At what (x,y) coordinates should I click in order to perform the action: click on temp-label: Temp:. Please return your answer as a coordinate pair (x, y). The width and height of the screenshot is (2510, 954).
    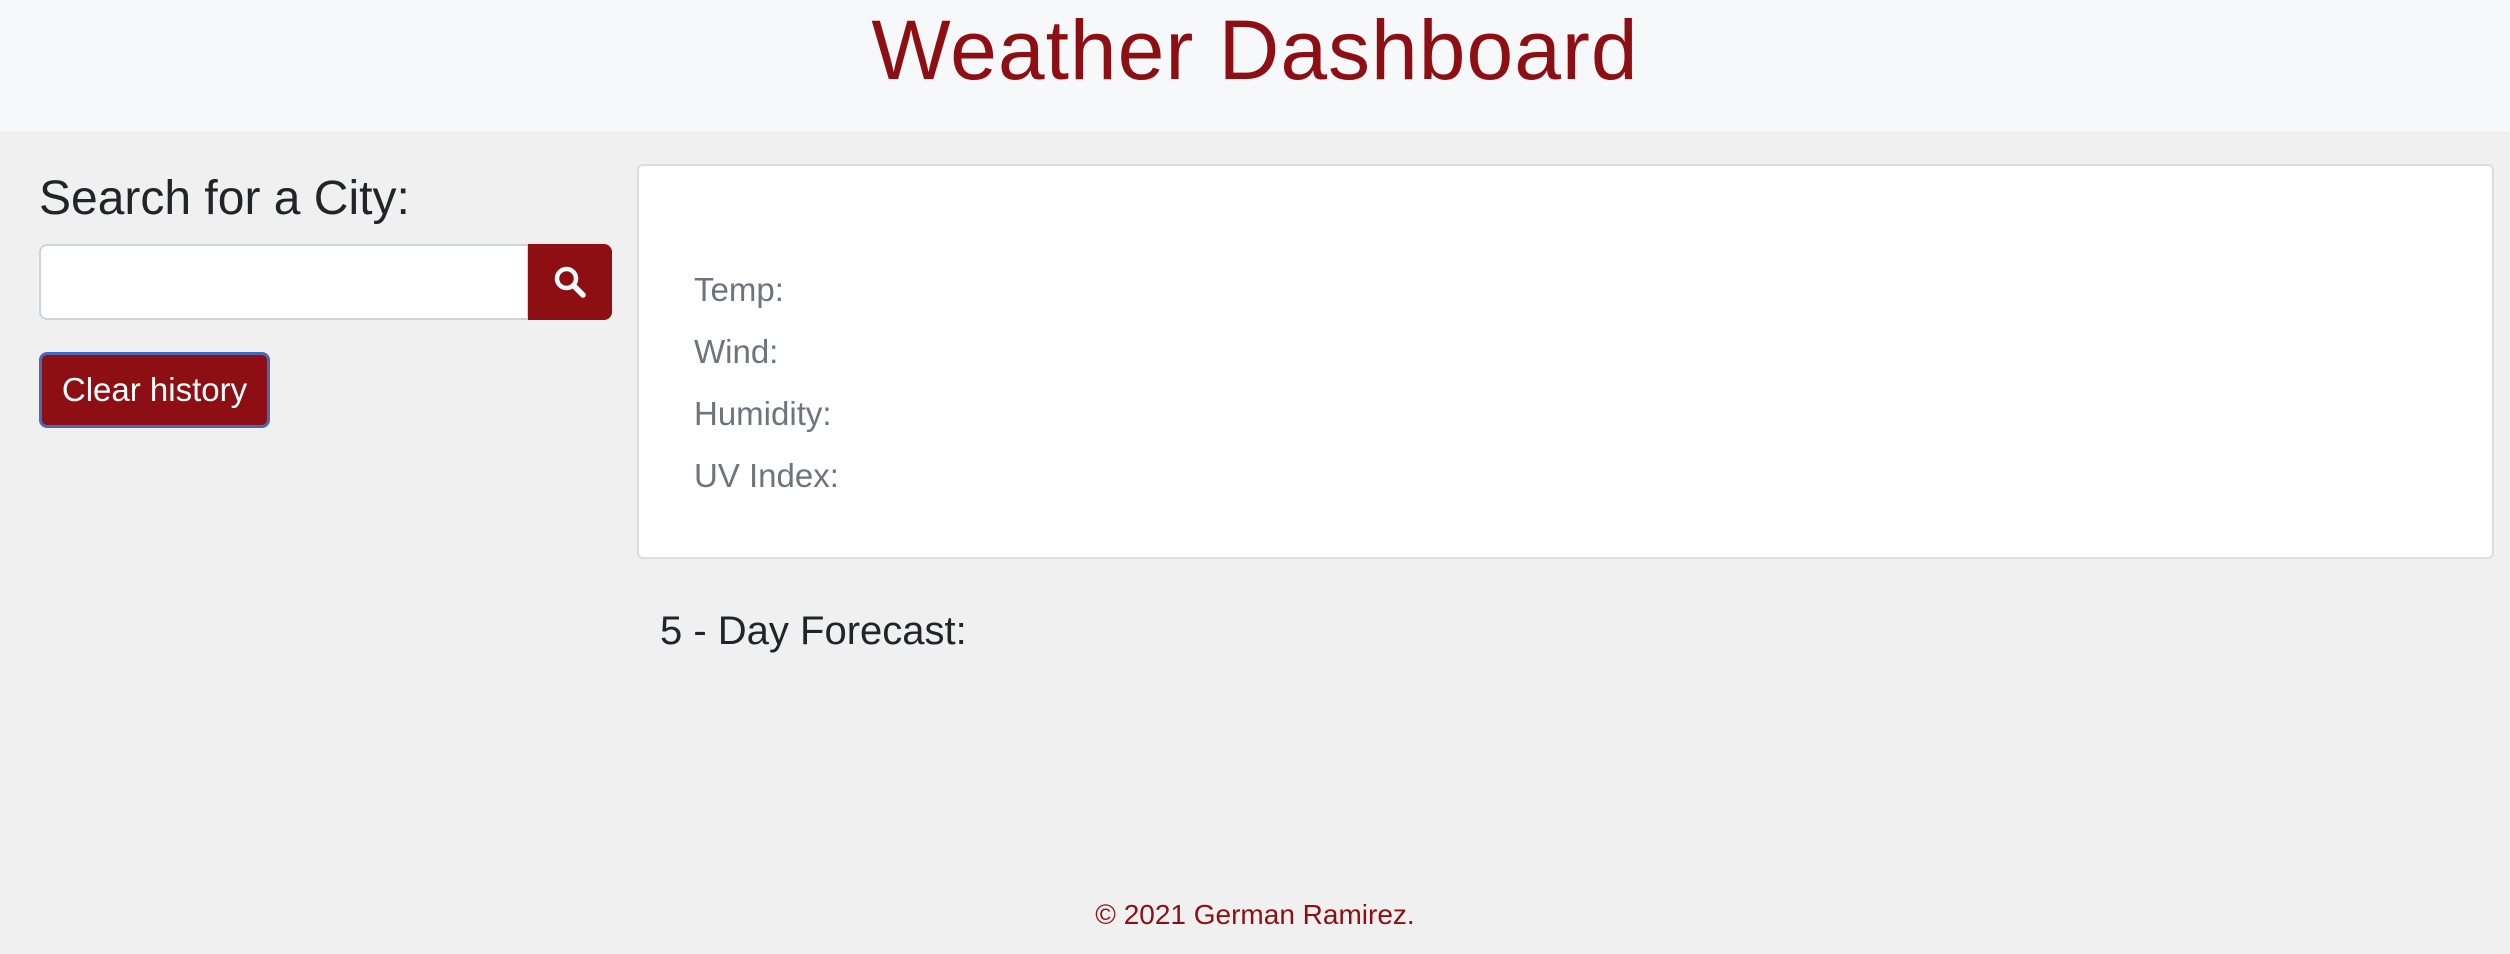
    Looking at the image, I should click on (739, 289).